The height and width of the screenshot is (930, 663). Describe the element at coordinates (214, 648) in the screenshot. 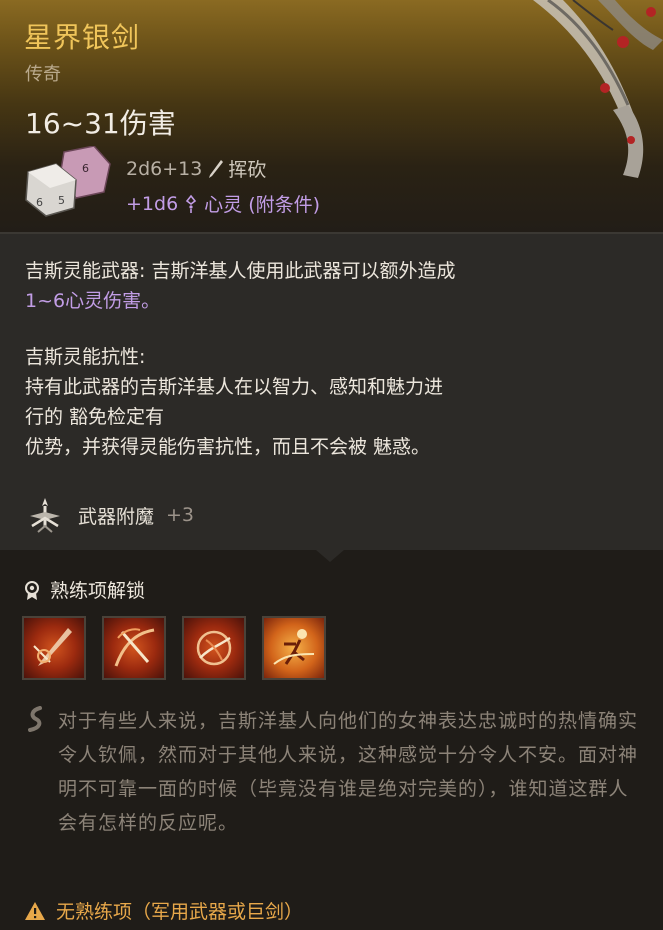

I see `action-flourish-icon` at that location.